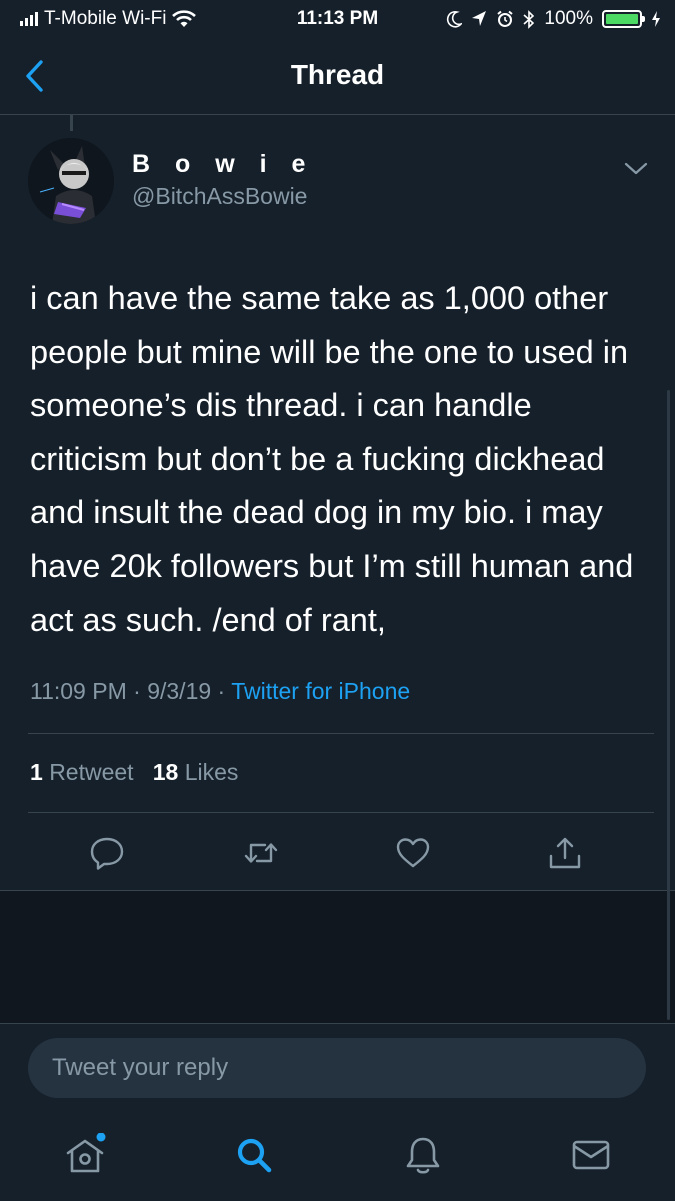 The width and height of the screenshot is (675, 1201). What do you see at coordinates (529, 19) in the screenshot?
I see `bluetooth-icon` at bounding box center [529, 19].